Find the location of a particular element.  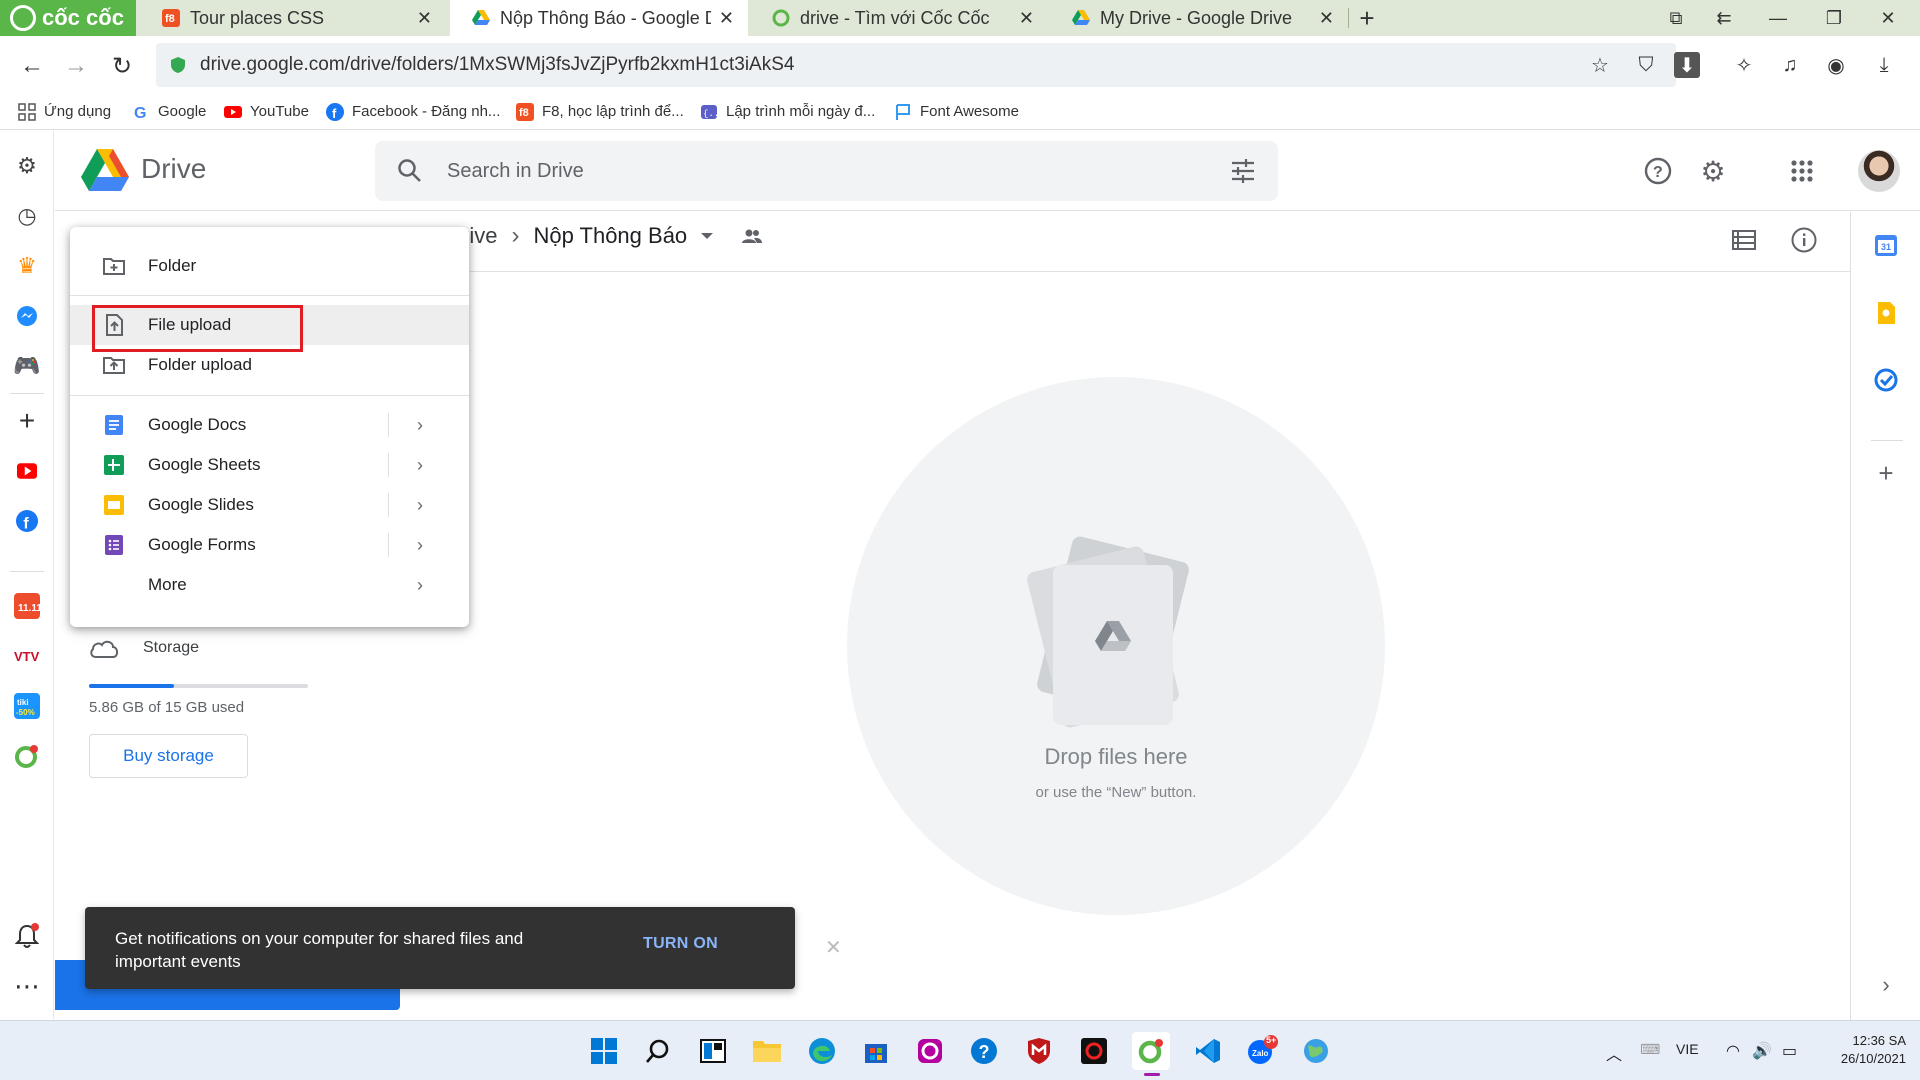

list-view-icon is located at coordinates (1744, 240).